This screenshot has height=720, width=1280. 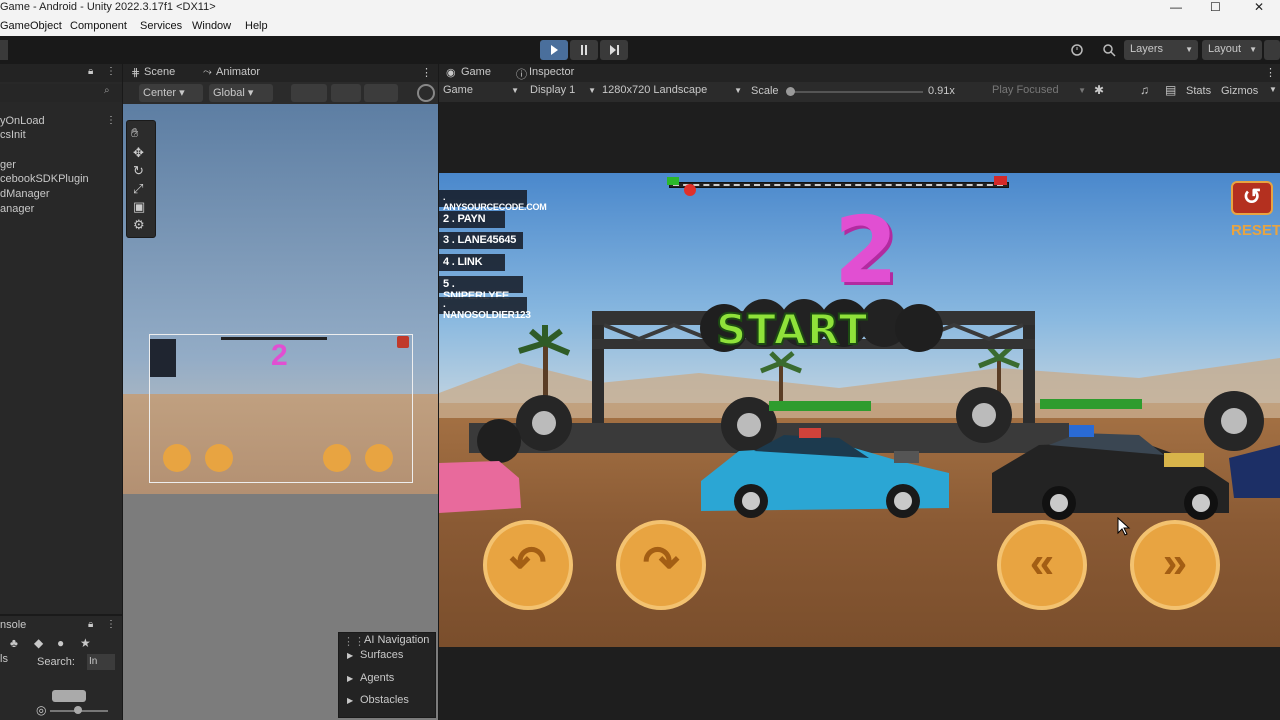 What do you see at coordinates (859, 683) in the screenshot?
I see `letterbox-bottom` at bounding box center [859, 683].